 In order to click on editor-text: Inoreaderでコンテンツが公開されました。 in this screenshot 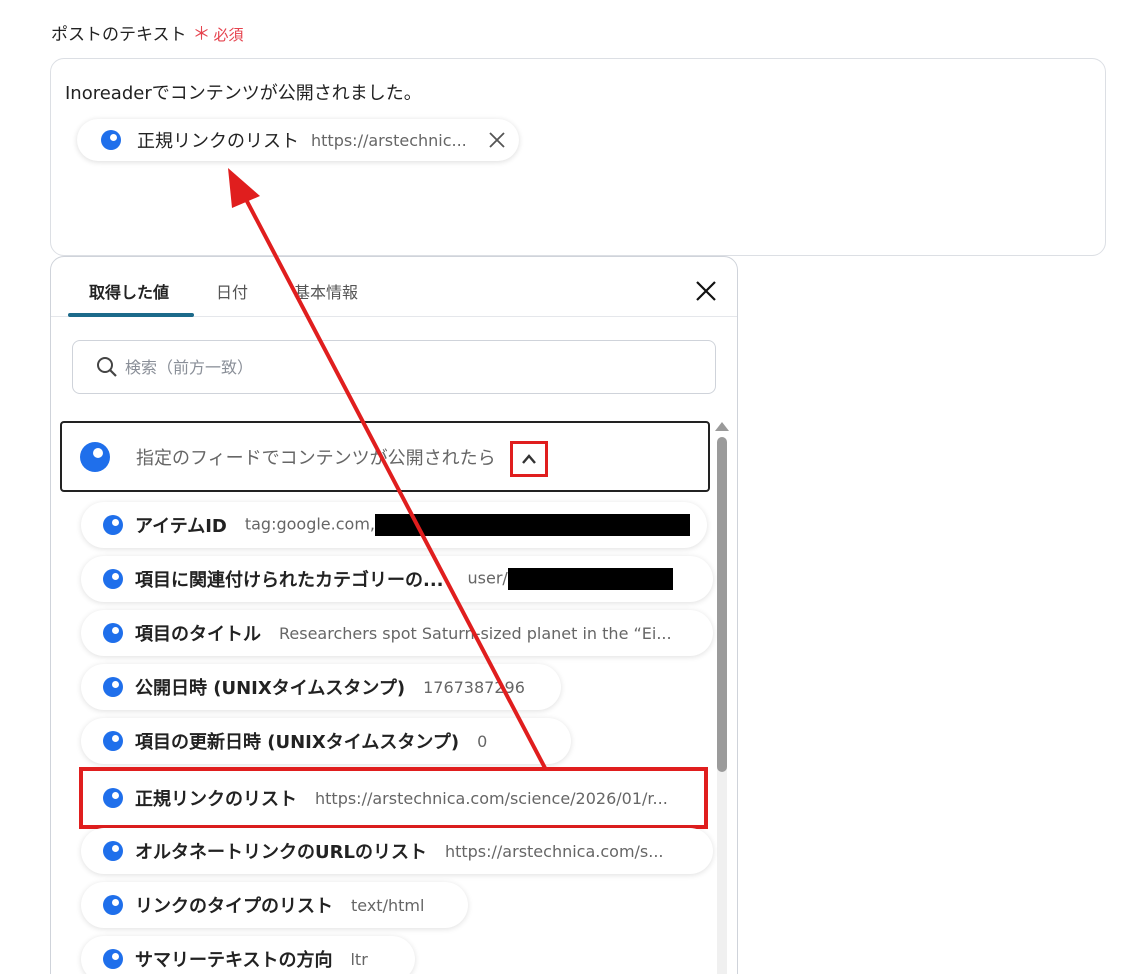, I will do `click(243, 92)`.